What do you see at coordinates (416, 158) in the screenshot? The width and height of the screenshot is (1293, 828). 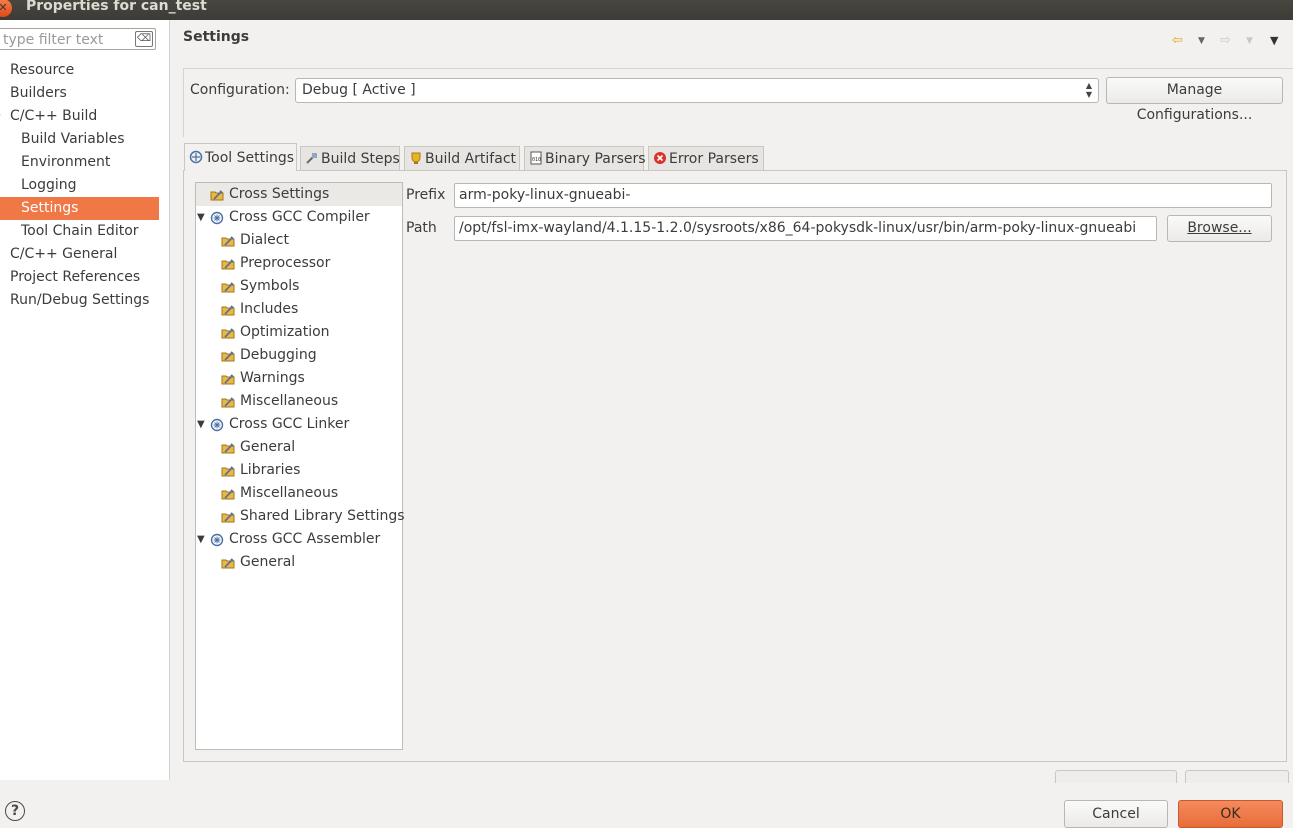 I see `build-artifact-icon` at bounding box center [416, 158].